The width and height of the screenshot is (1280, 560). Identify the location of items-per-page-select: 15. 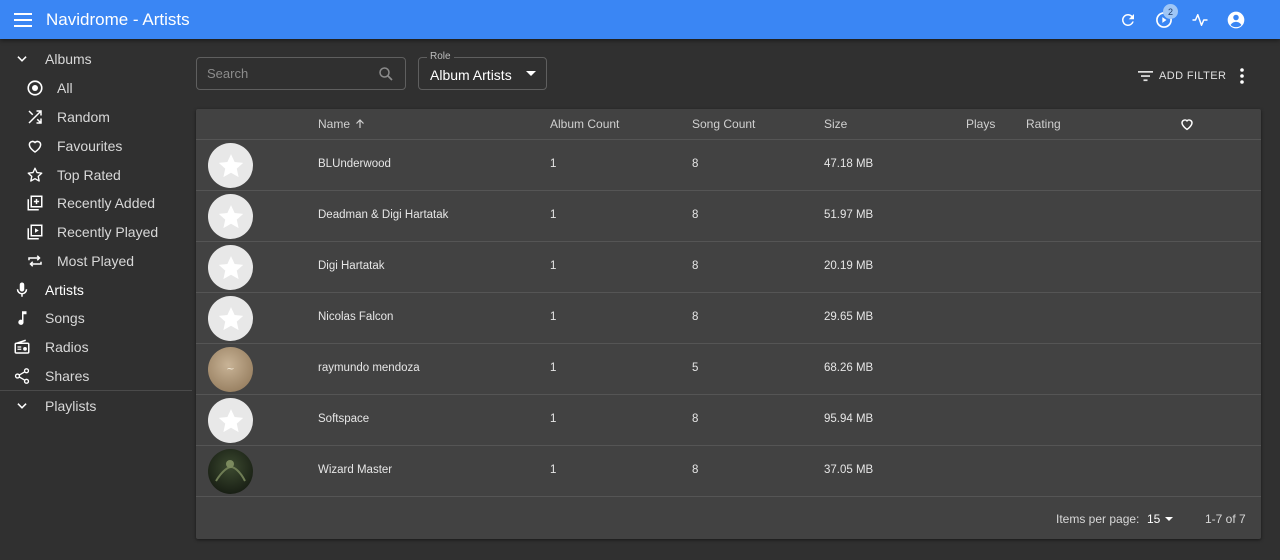
(1153, 519).